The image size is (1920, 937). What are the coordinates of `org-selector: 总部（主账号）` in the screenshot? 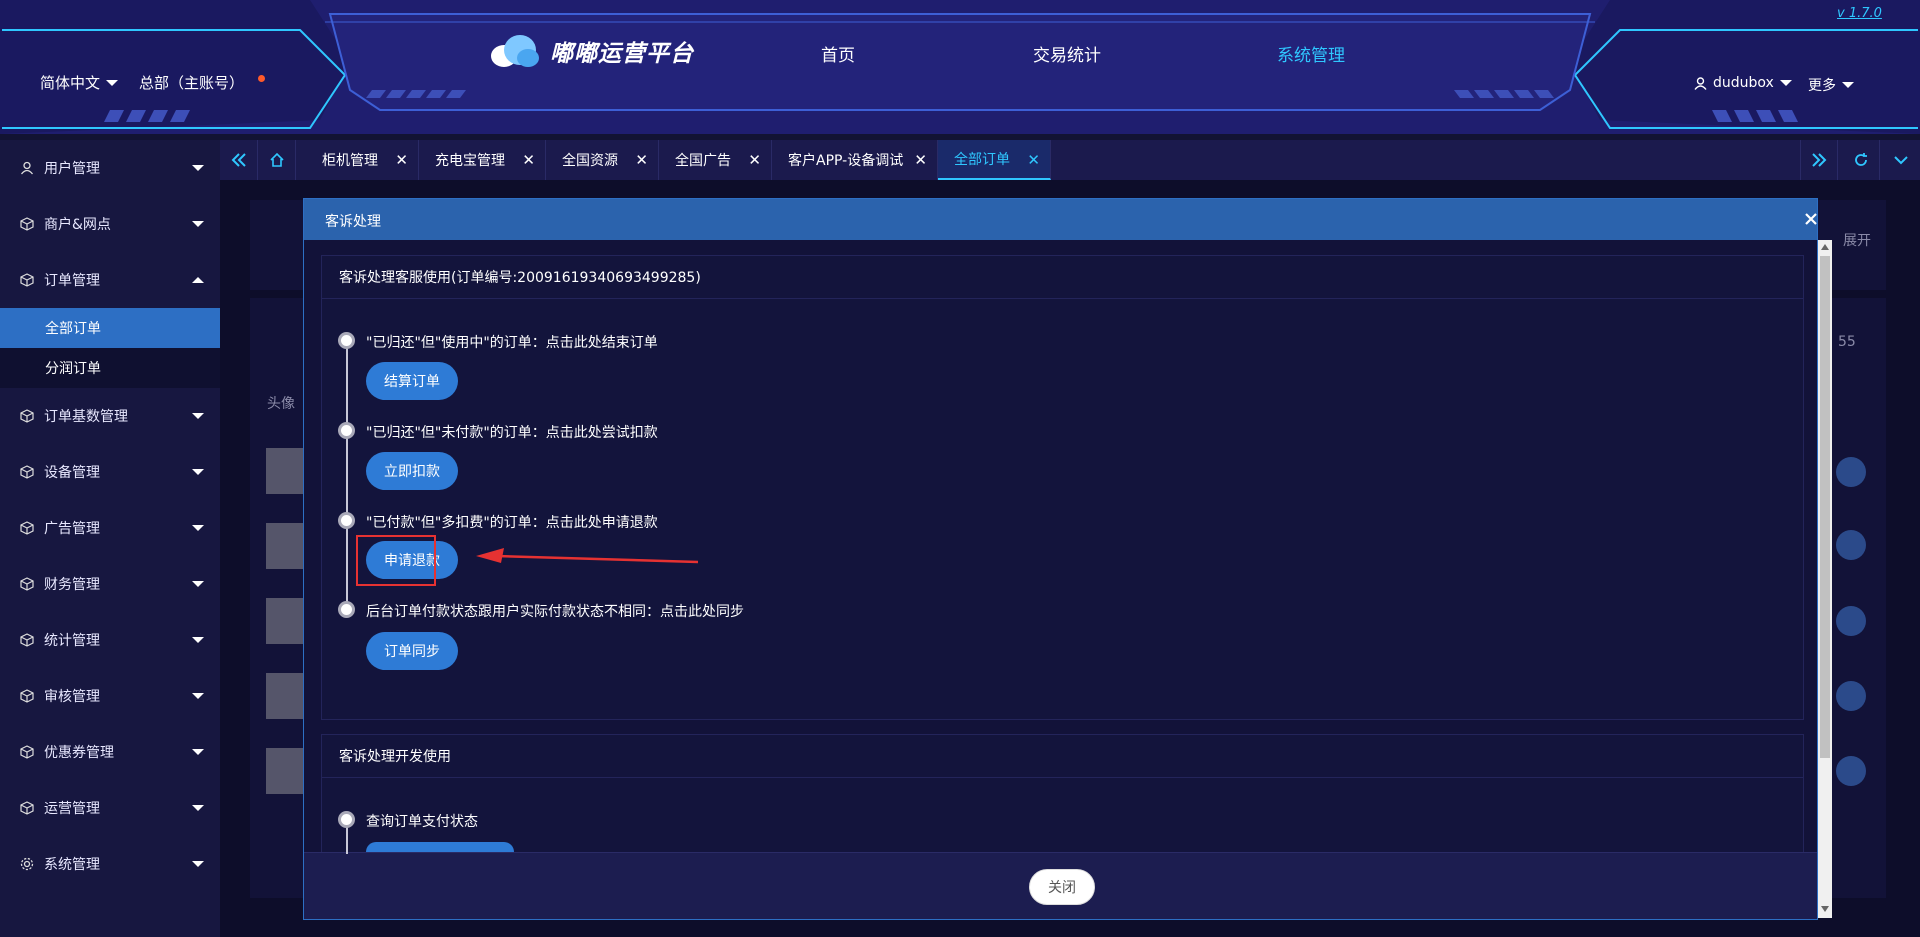 It's located at (202, 82).